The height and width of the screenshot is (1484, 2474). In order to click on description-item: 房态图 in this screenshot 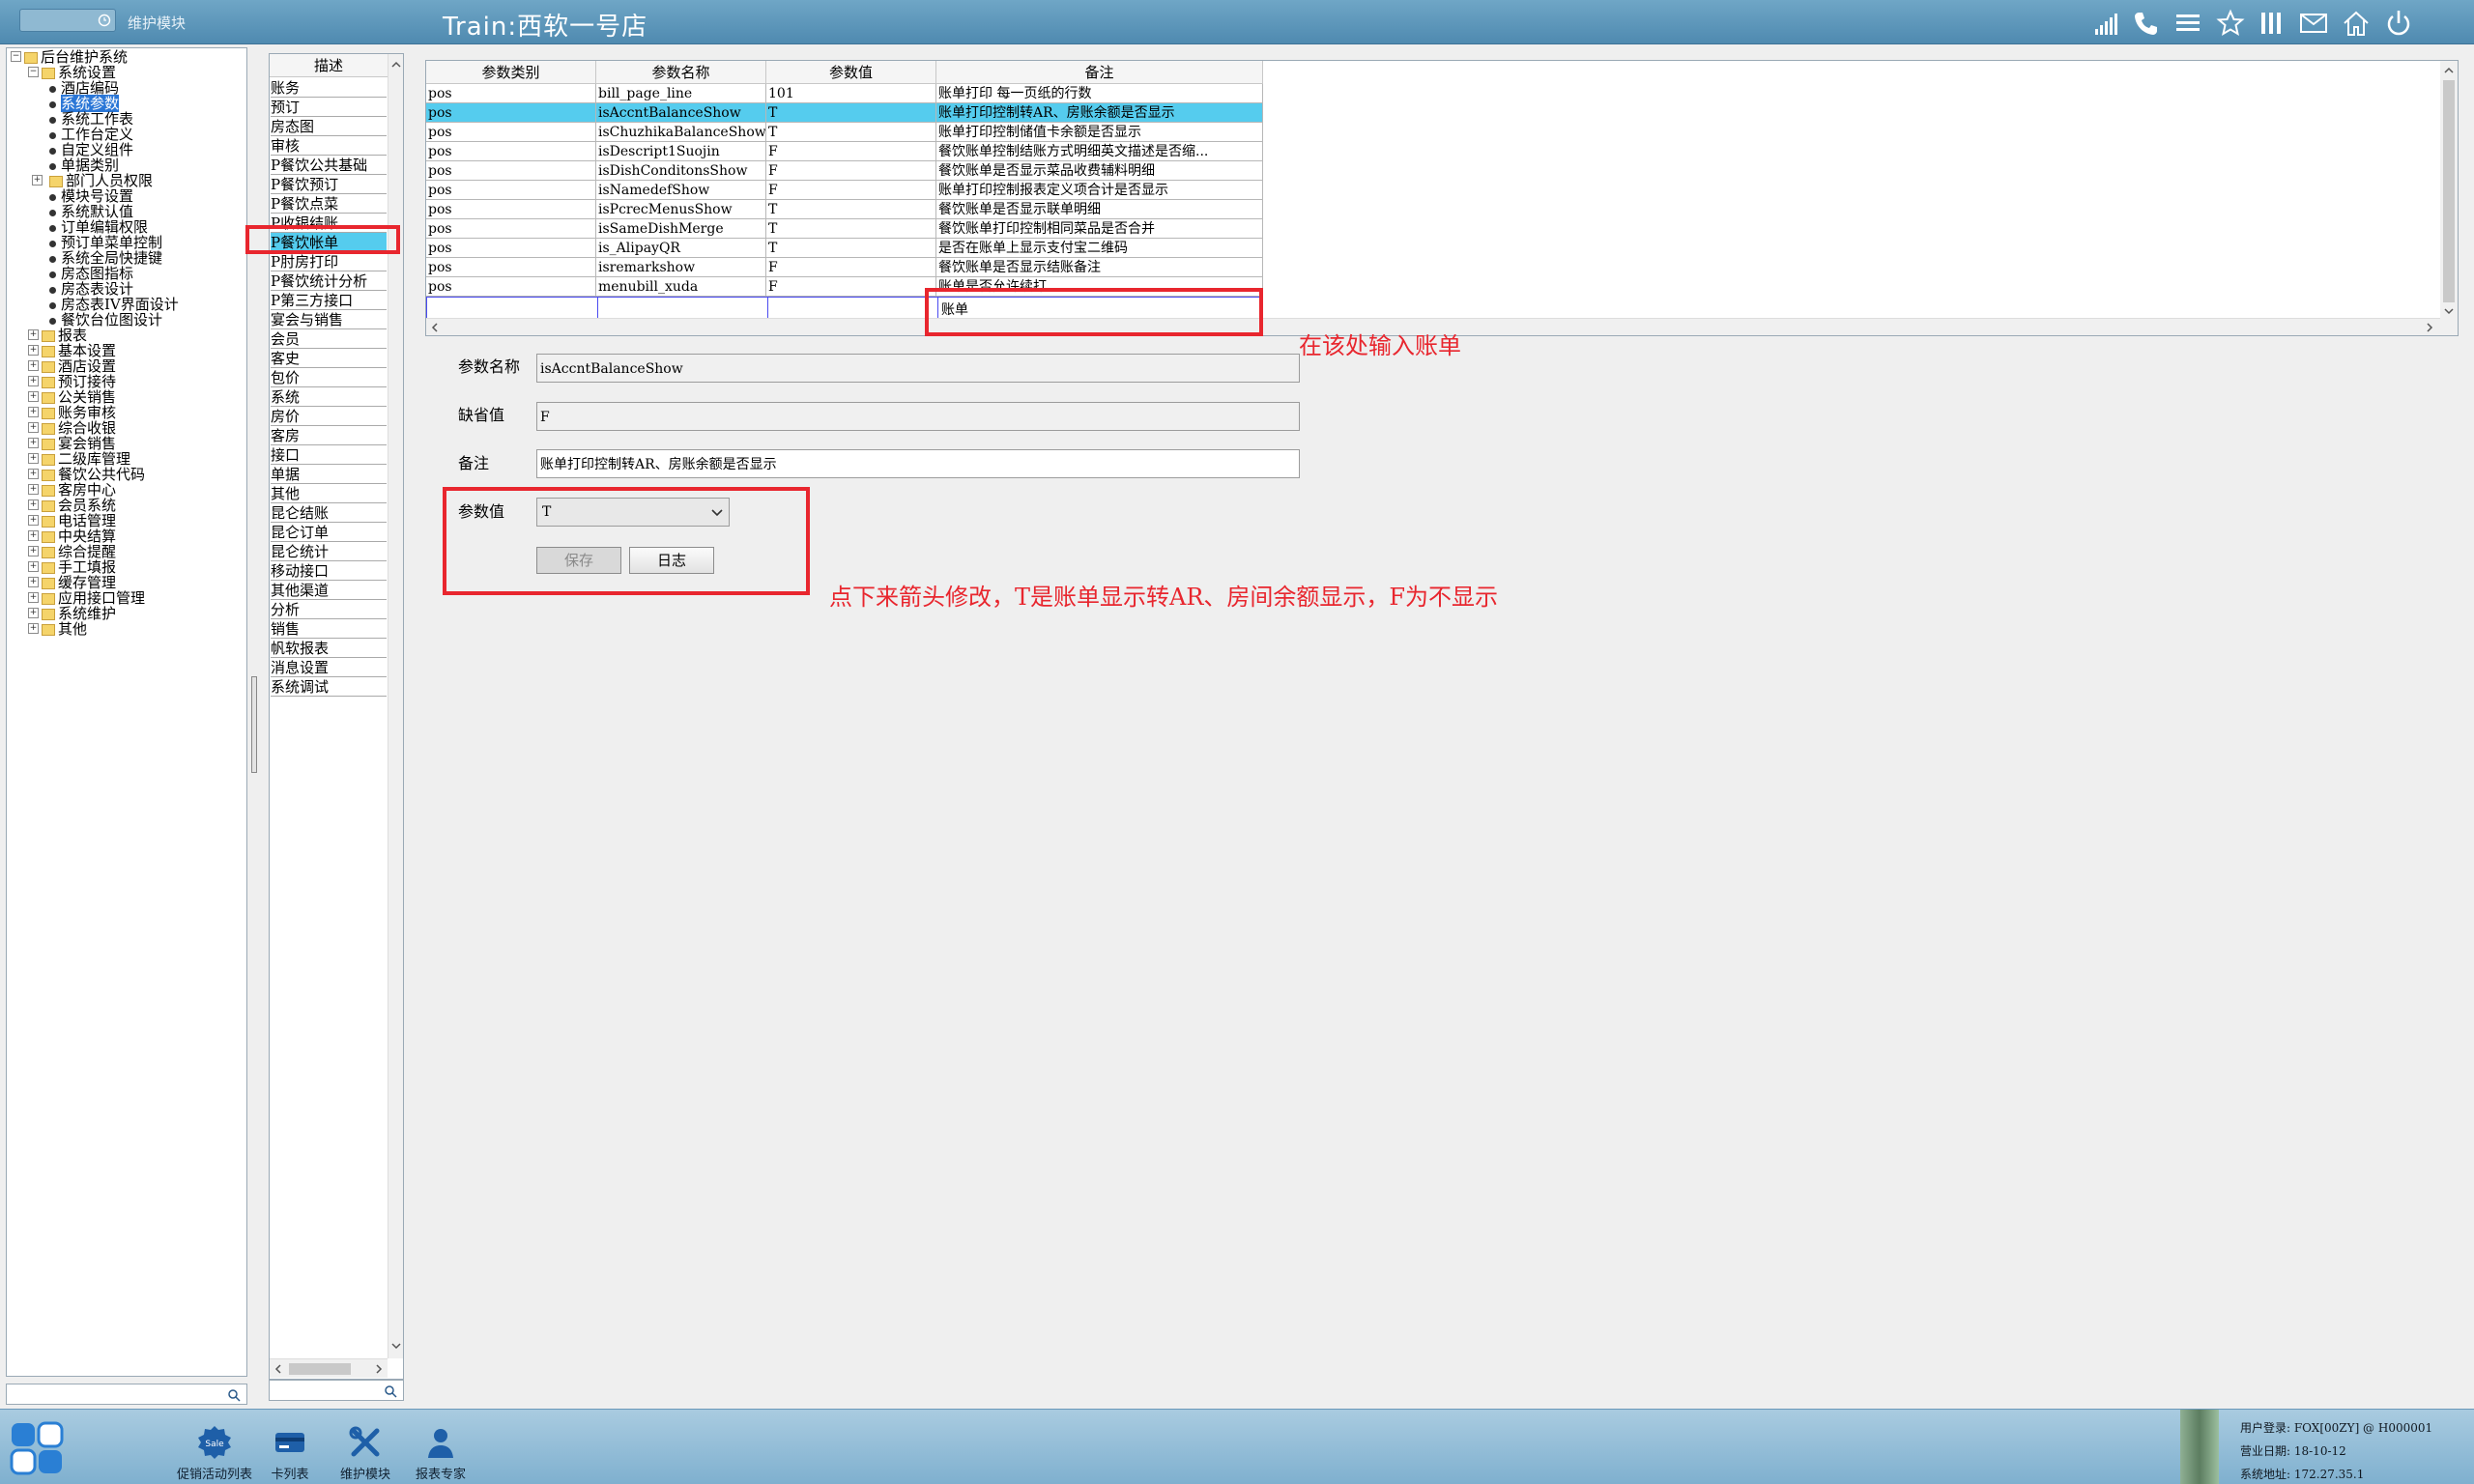, I will do `click(329, 126)`.